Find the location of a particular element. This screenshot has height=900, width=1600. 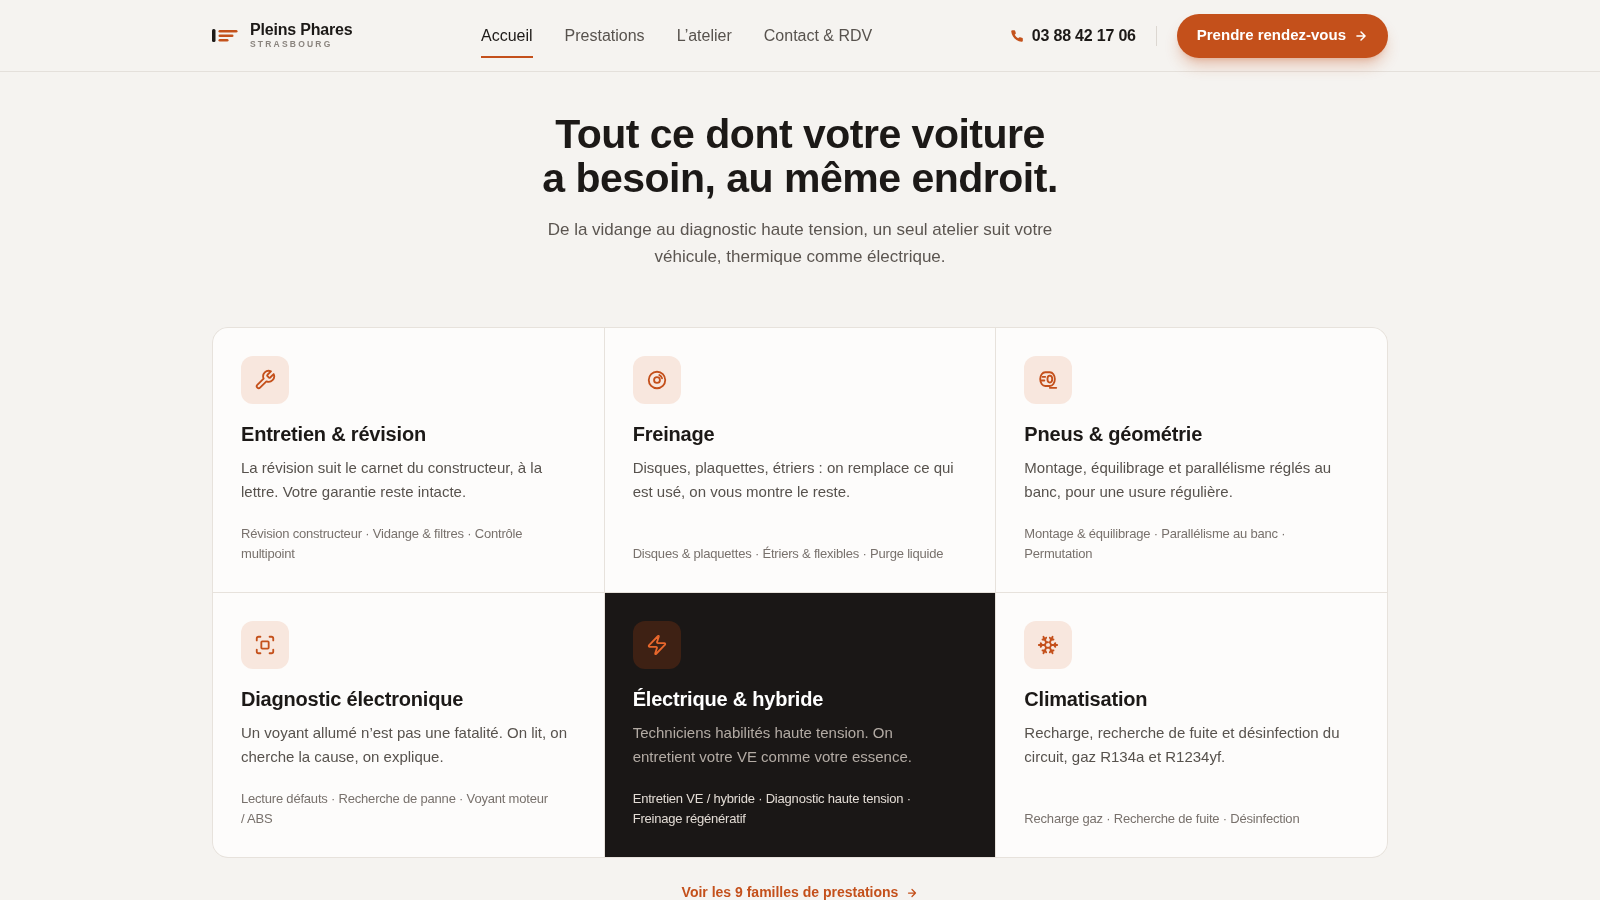

service-title: Diagnostic électronique is located at coordinates (353, 699).